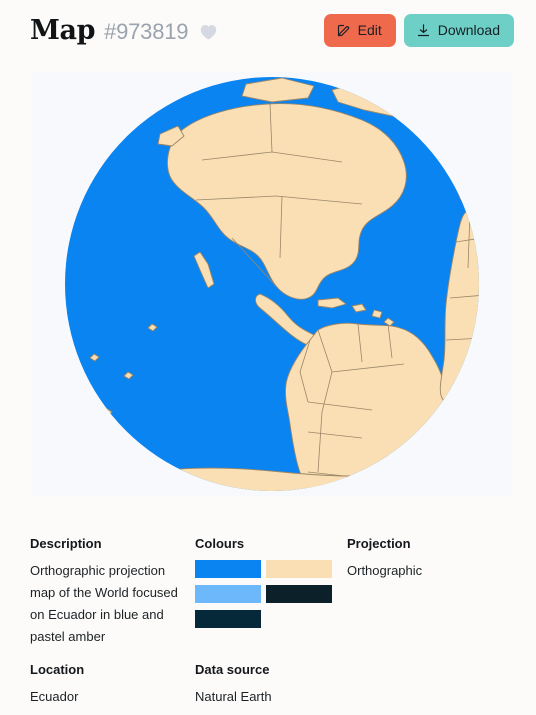 The width and height of the screenshot is (536, 715). What do you see at coordinates (112, 685) in the screenshot?
I see `location-field: Location Ecuador` at bounding box center [112, 685].